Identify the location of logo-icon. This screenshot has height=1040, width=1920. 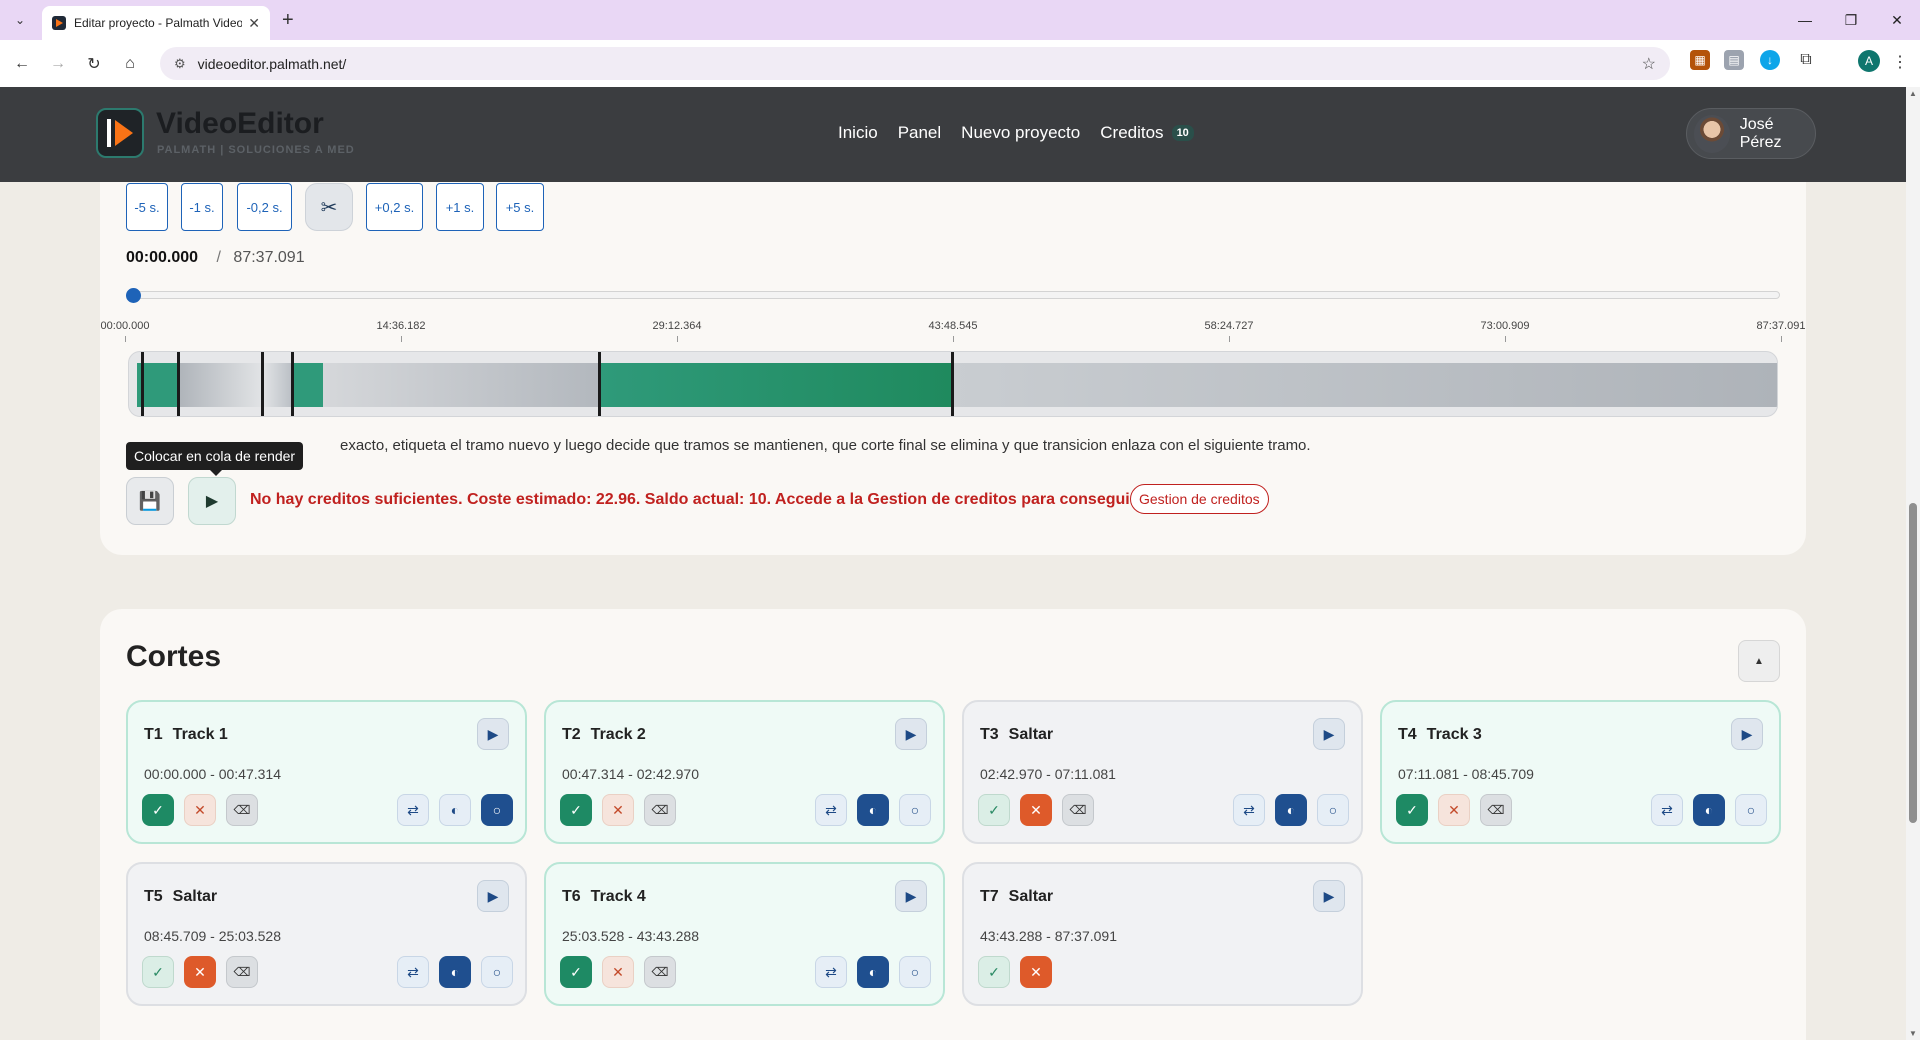
(120, 133).